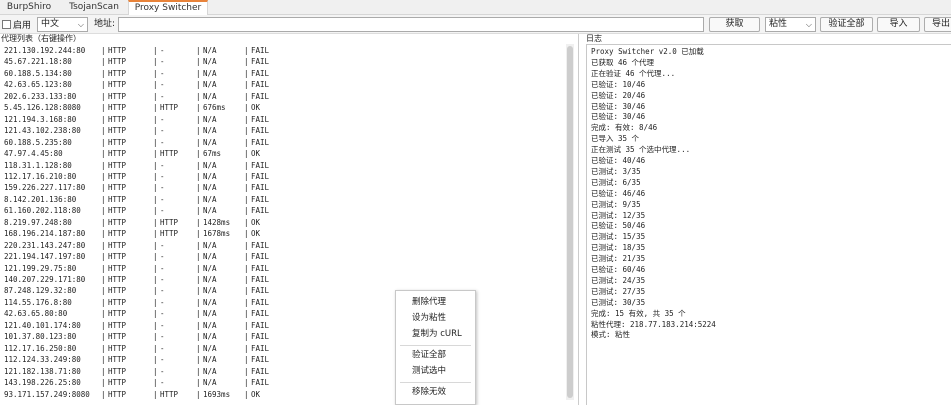  I want to click on menu-item-copy-curl: 复制为 cURL, so click(435, 334).